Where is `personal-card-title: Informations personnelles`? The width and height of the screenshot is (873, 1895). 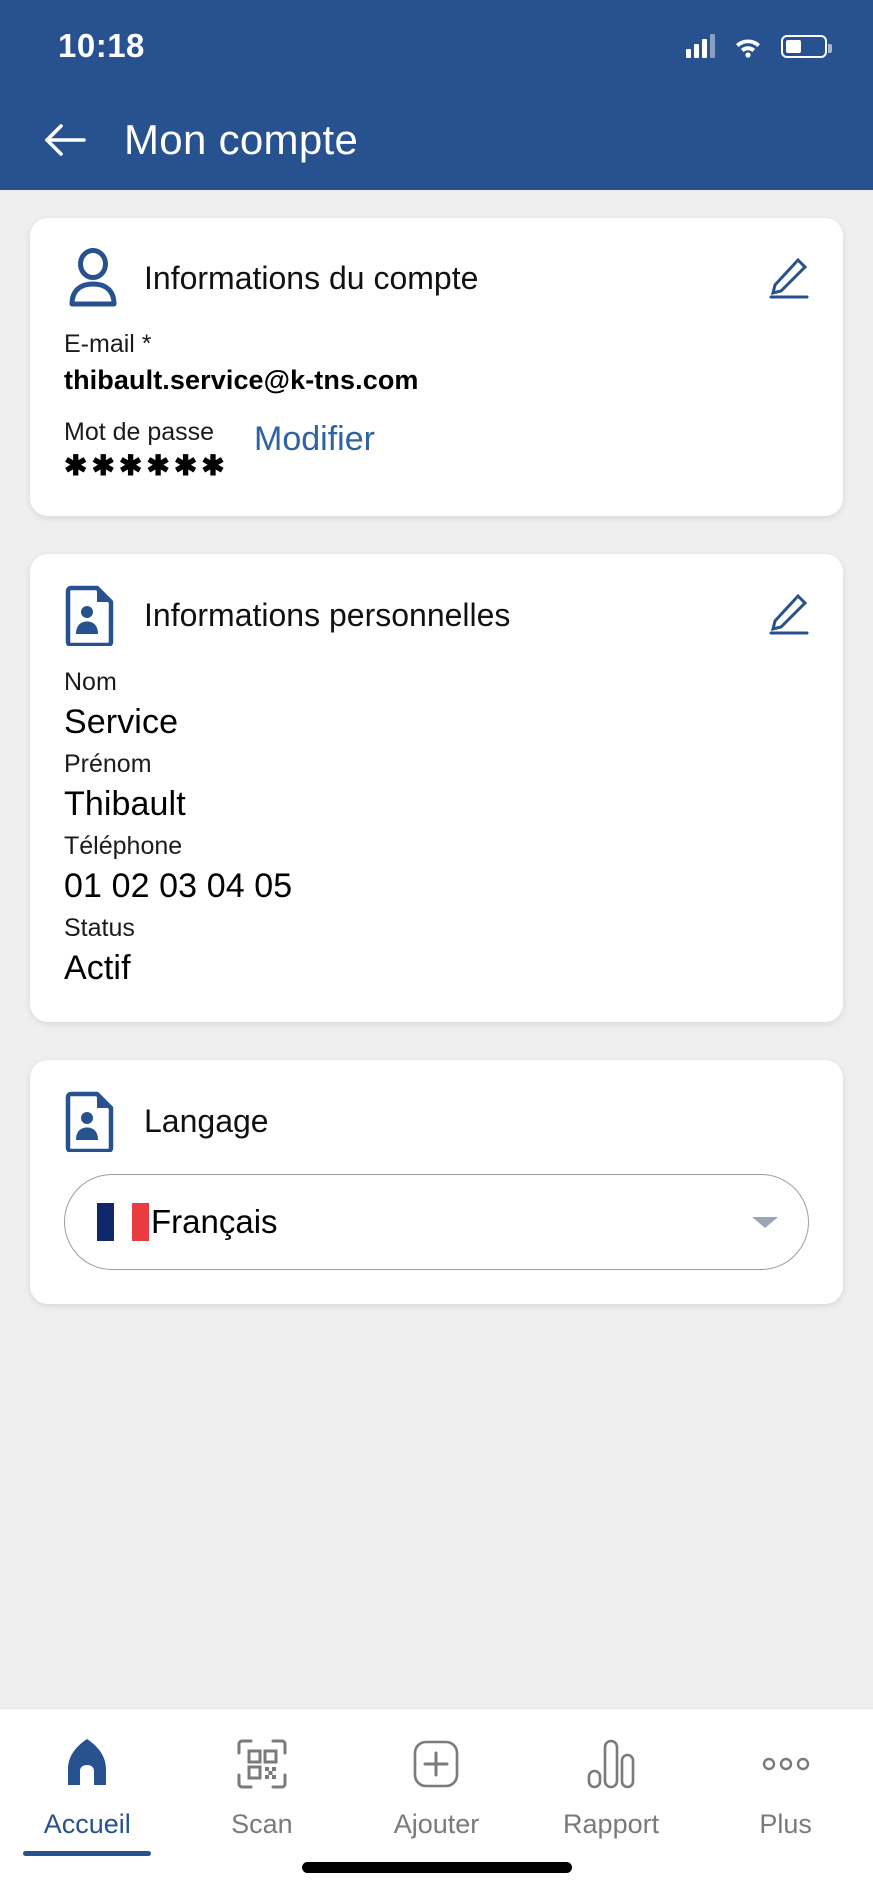 personal-card-title: Informations personnelles is located at coordinates (327, 614).